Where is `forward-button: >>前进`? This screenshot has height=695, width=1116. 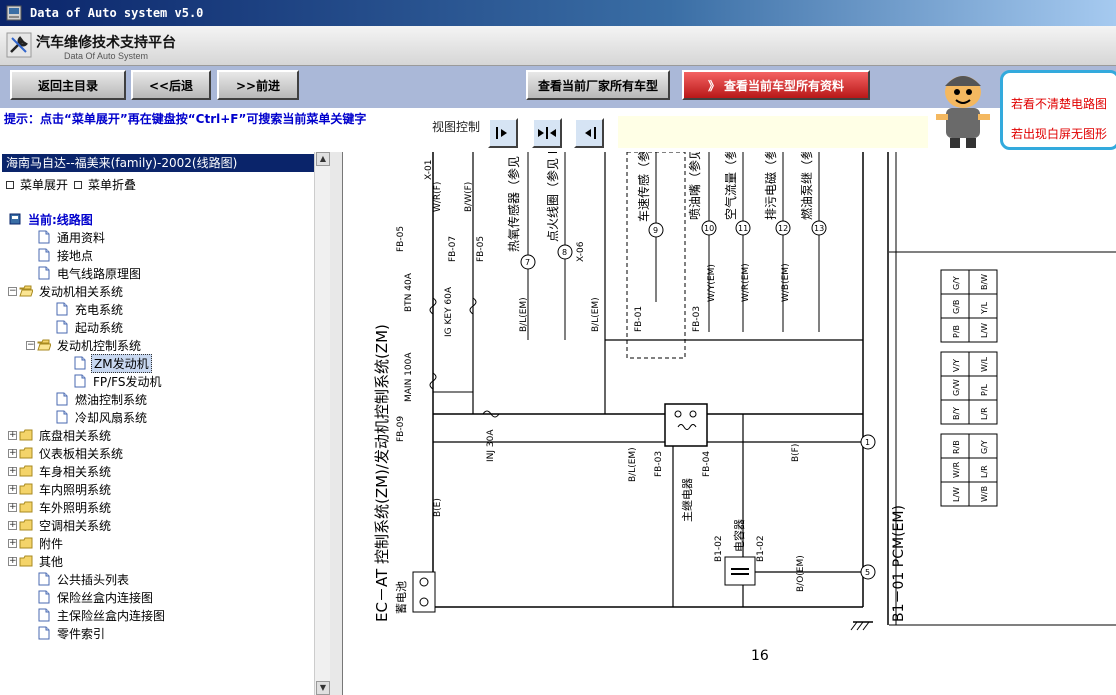
forward-button: >>前进 is located at coordinates (258, 85).